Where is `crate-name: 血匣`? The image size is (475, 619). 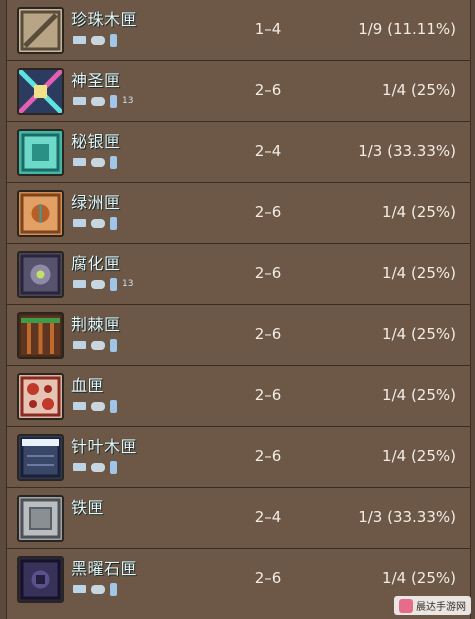 crate-name: 血匣 is located at coordinates (88, 385).